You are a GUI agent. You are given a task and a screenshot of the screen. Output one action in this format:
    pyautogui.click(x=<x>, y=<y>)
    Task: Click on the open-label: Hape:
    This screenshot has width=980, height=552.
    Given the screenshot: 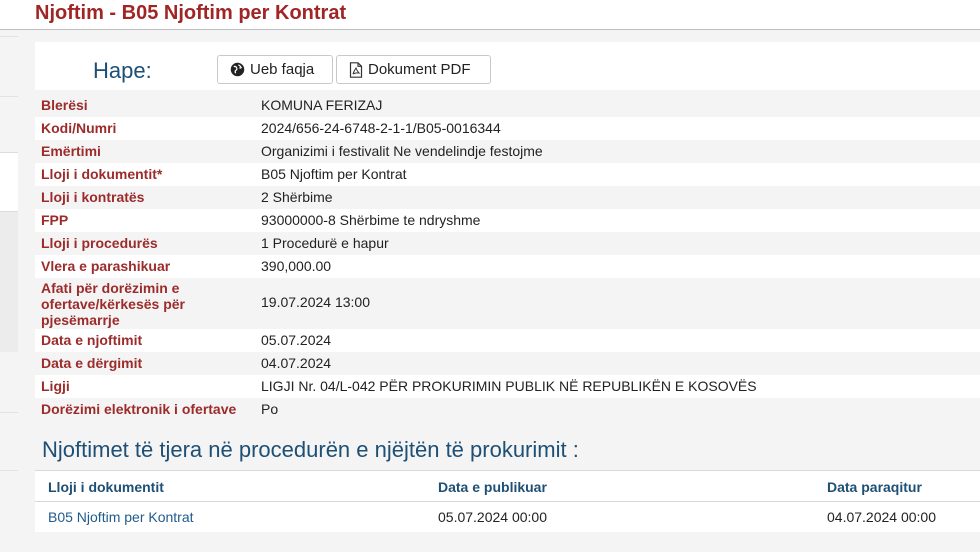 What is the action you would take?
    pyautogui.click(x=122, y=70)
    